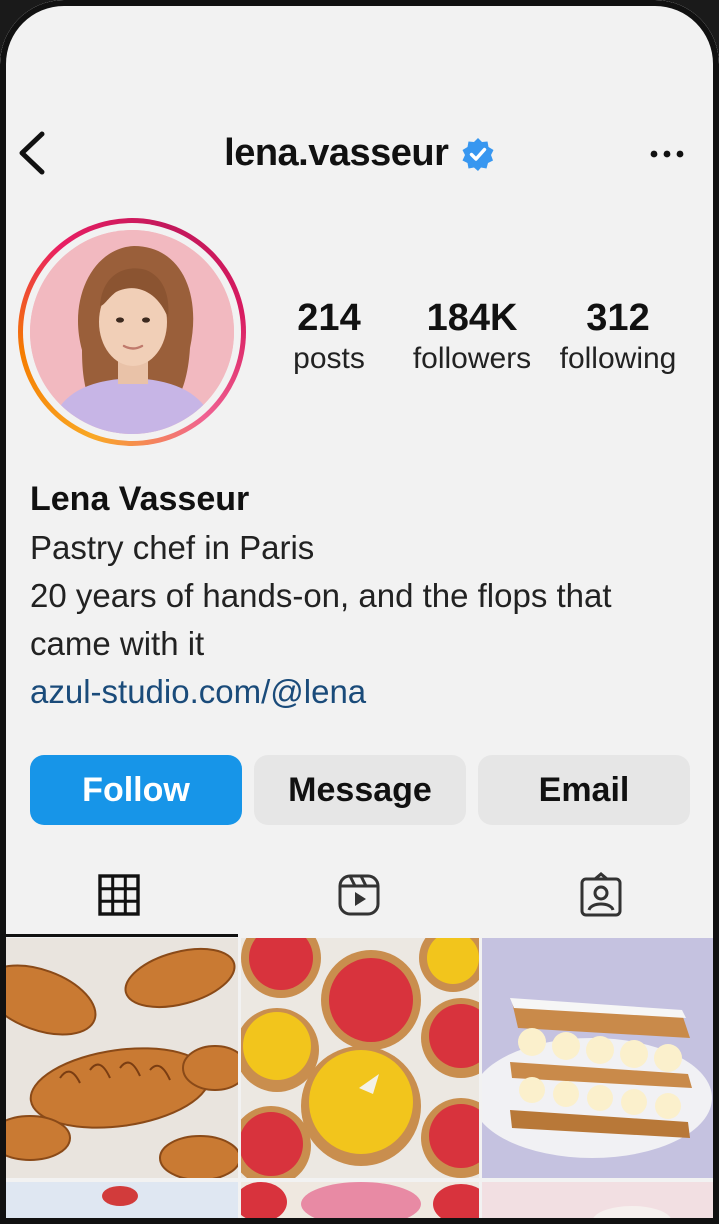 This screenshot has width=719, height=1224. What do you see at coordinates (584, 790) in the screenshot?
I see `email-button: Email` at bounding box center [584, 790].